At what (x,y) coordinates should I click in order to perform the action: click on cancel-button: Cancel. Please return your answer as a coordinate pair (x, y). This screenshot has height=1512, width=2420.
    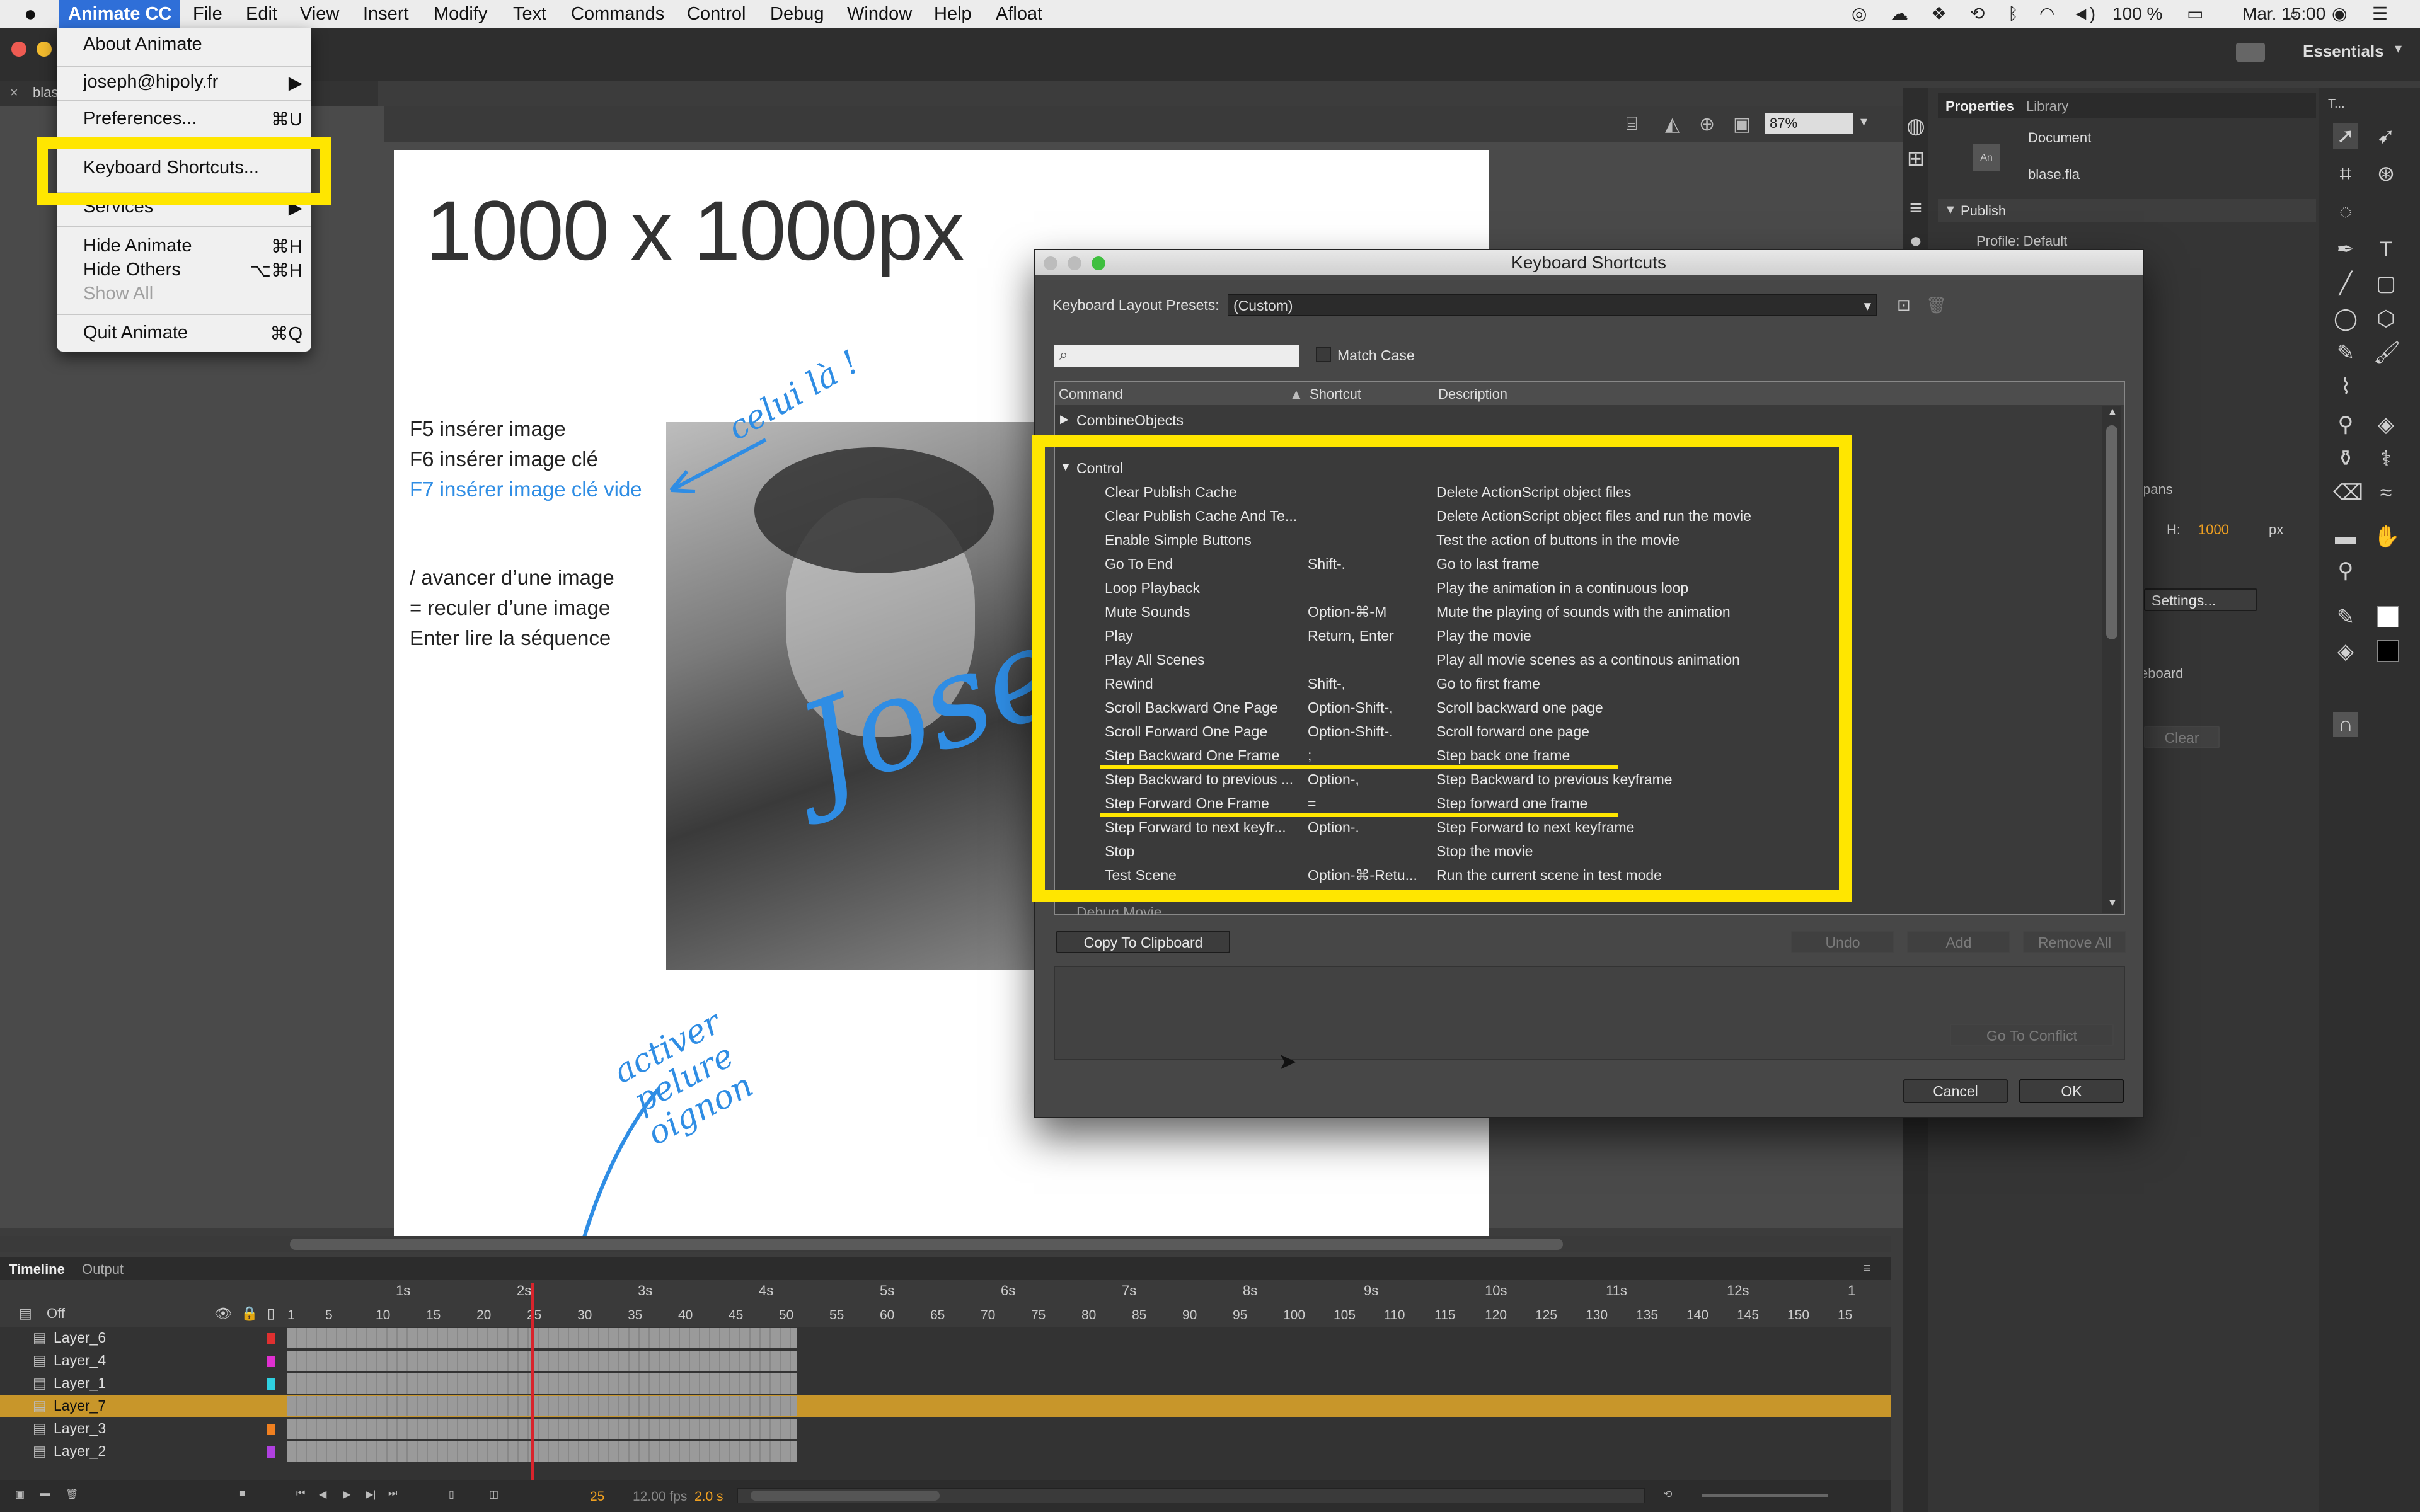
    Looking at the image, I should click on (1956, 1091).